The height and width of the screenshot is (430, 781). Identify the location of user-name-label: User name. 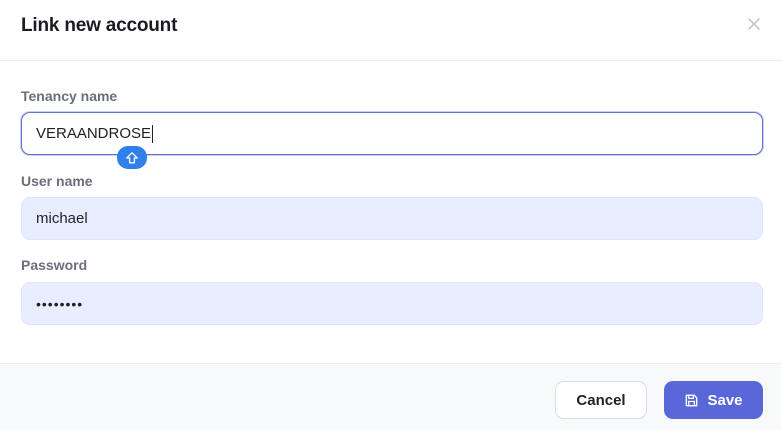
(57, 181).